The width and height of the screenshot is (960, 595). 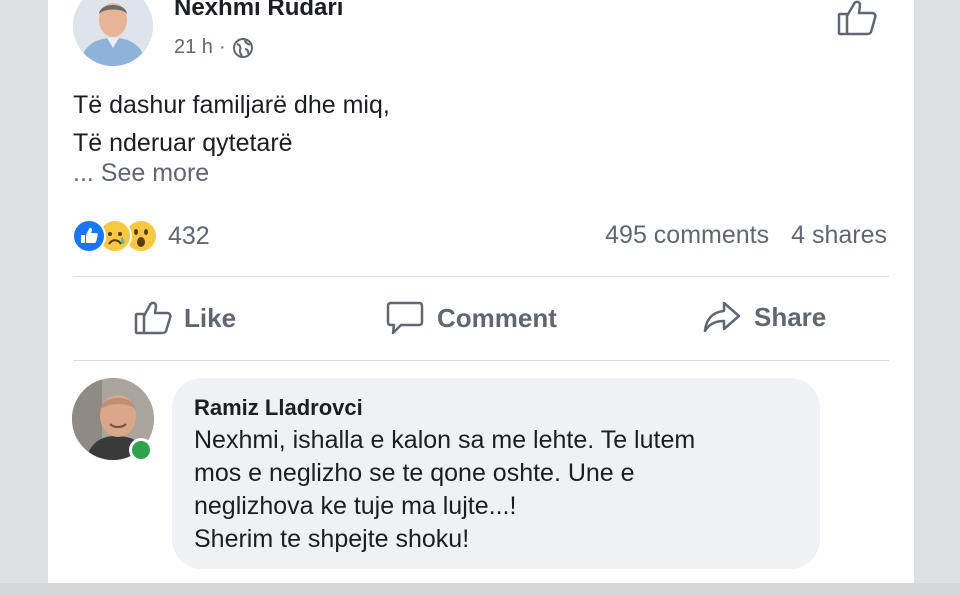 What do you see at coordinates (183, 143) in the screenshot?
I see `post-text-line: Të nderuar qytetarë` at bounding box center [183, 143].